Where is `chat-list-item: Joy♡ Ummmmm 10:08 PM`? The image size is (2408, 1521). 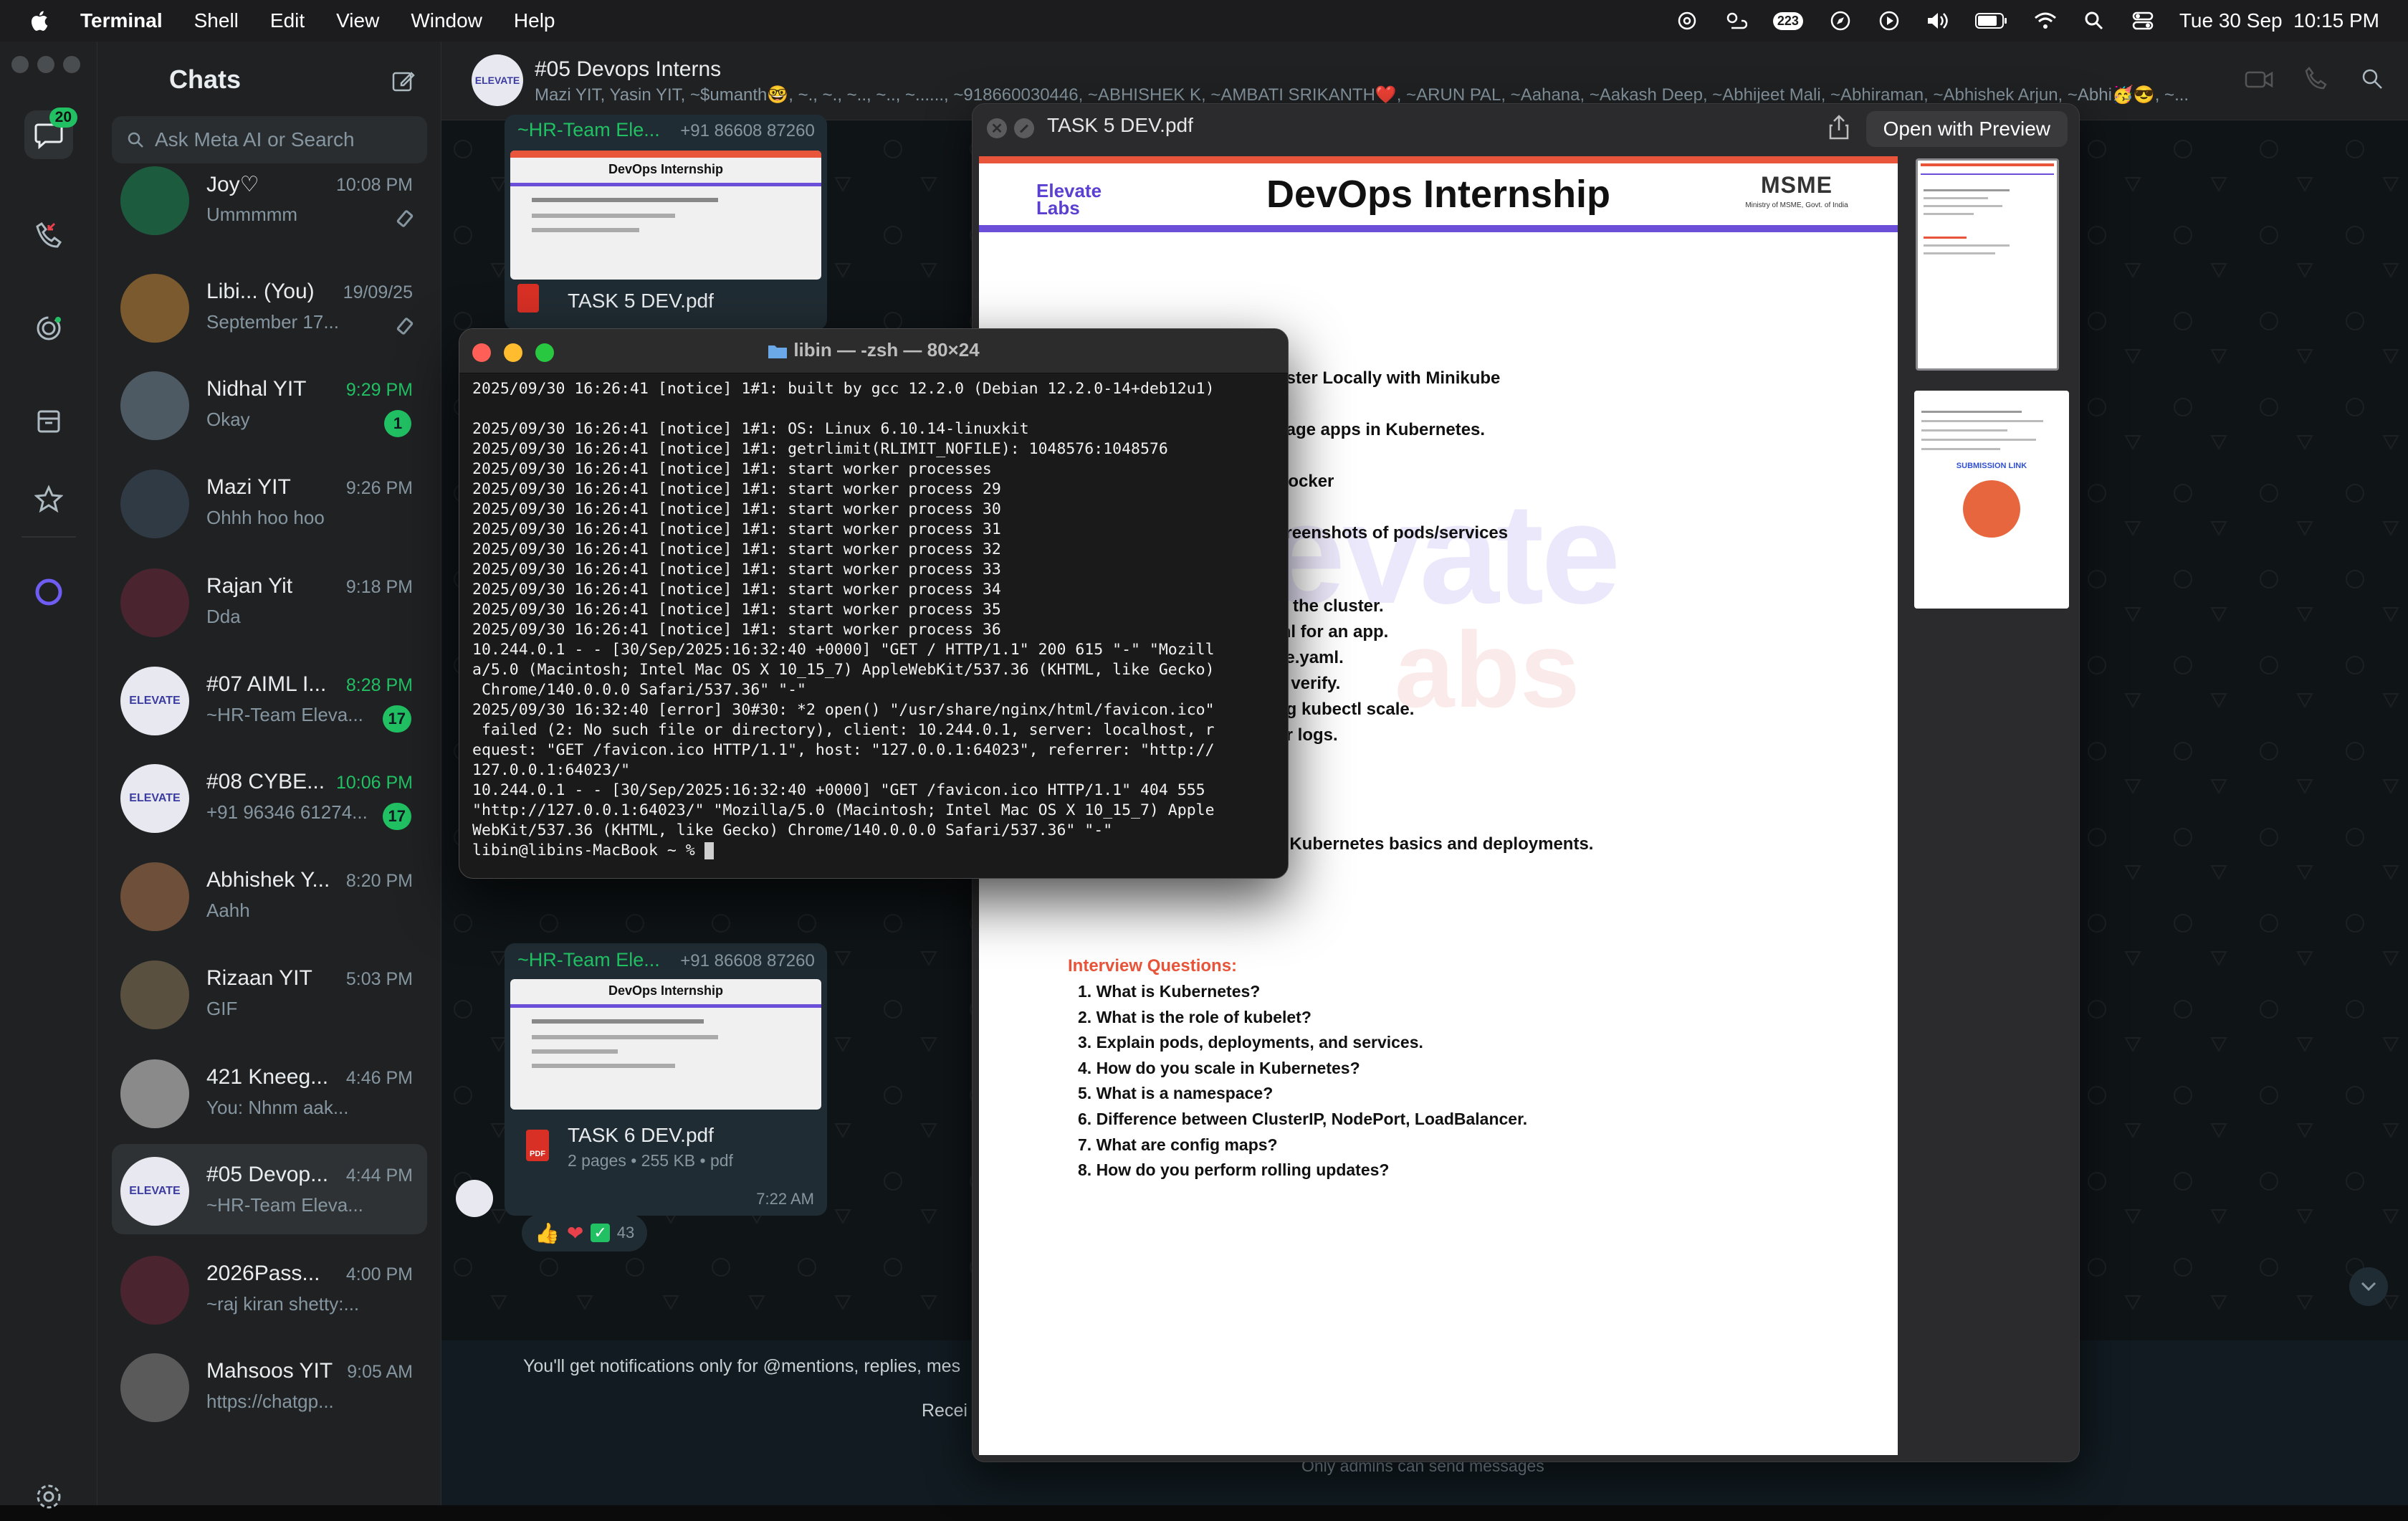
chat-list-item: Joy♡ Ummmmm 10:08 PM is located at coordinates (269, 198).